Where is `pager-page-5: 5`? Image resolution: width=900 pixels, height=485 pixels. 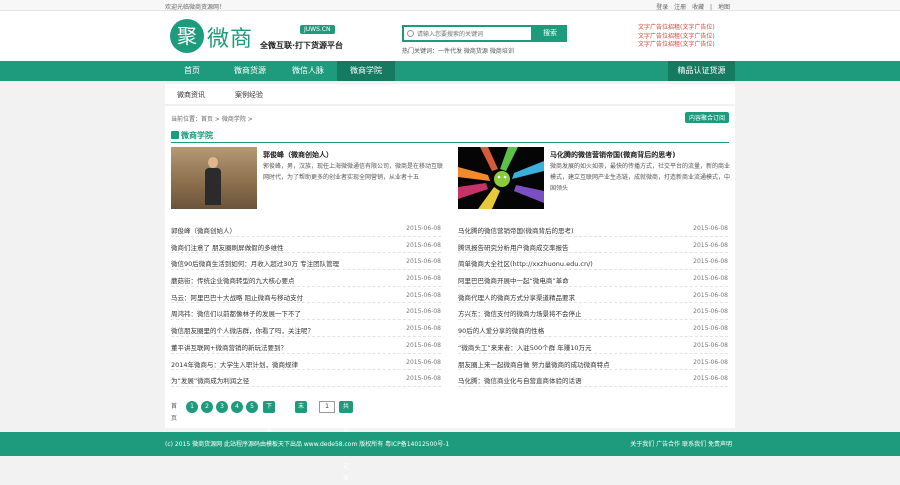 pager-page-5: 5 is located at coordinates (252, 407).